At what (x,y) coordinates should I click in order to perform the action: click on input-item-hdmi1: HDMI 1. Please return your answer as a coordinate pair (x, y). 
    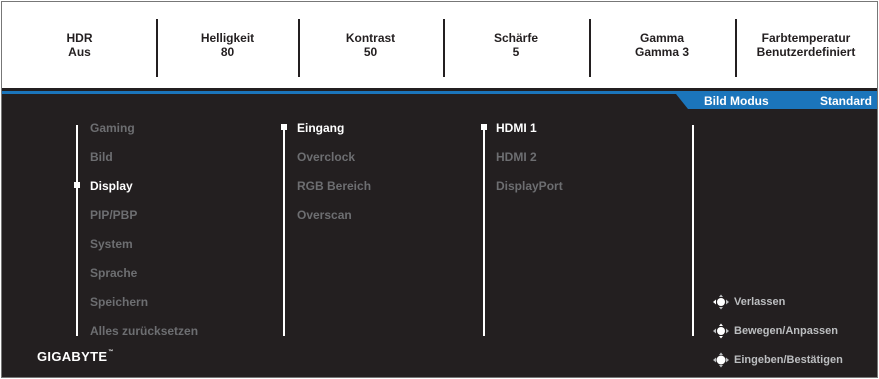
    Looking at the image, I should click on (516, 128).